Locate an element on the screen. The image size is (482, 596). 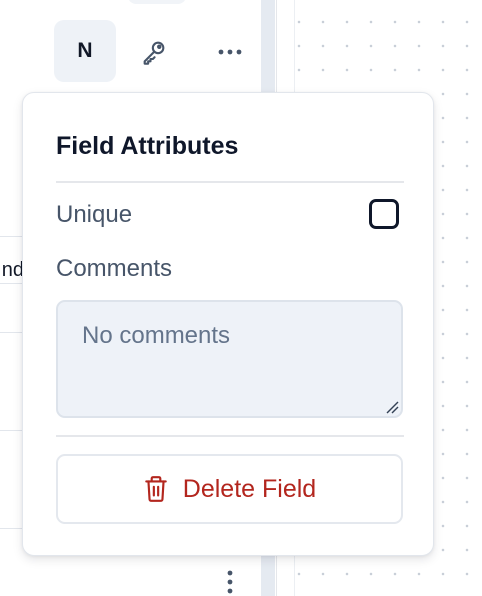
ellipsis-vertical-icon is located at coordinates (230, 582).